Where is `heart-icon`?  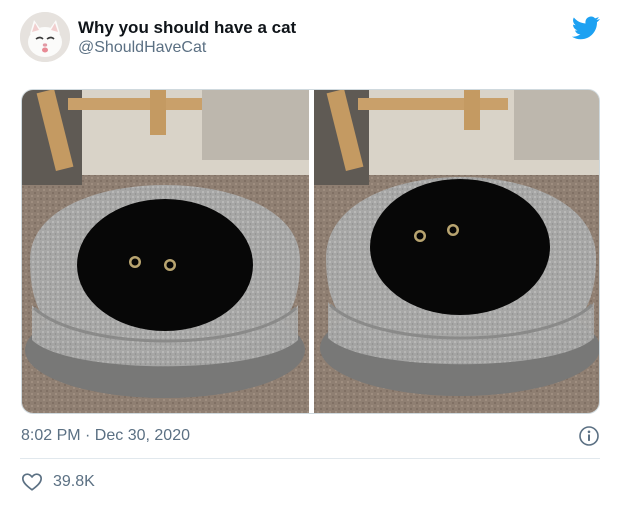
heart-icon is located at coordinates (32, 482).